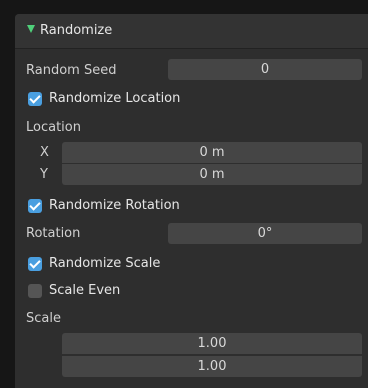 The image size is (368, 388). What do you see at coordinates (43, 318) in the screenshot?
I see `scale-label: Scale` at bounding box center [43, 318].